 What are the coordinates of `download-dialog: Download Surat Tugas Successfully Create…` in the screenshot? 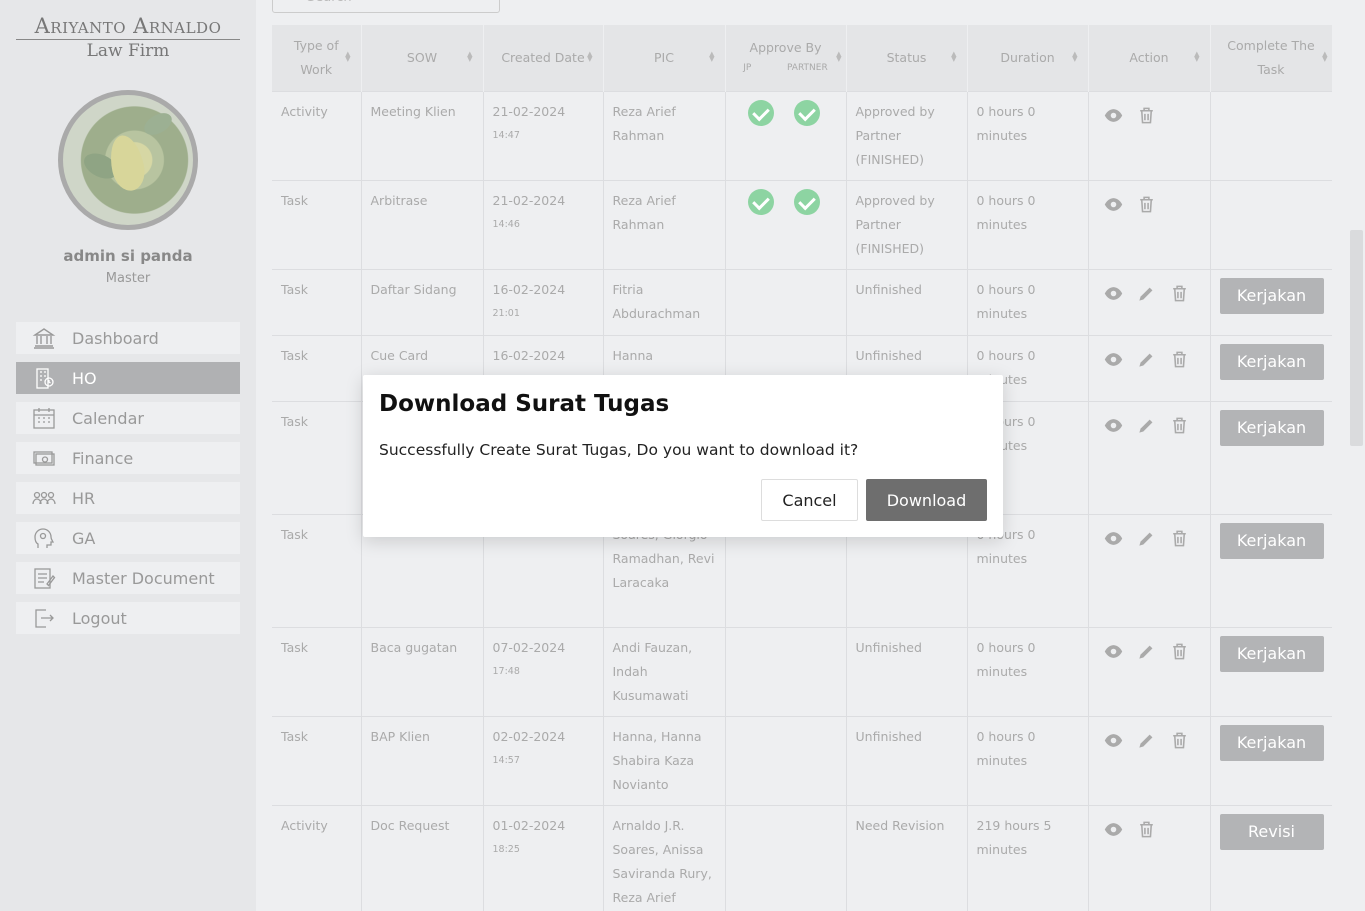 It's located at (683, 456).